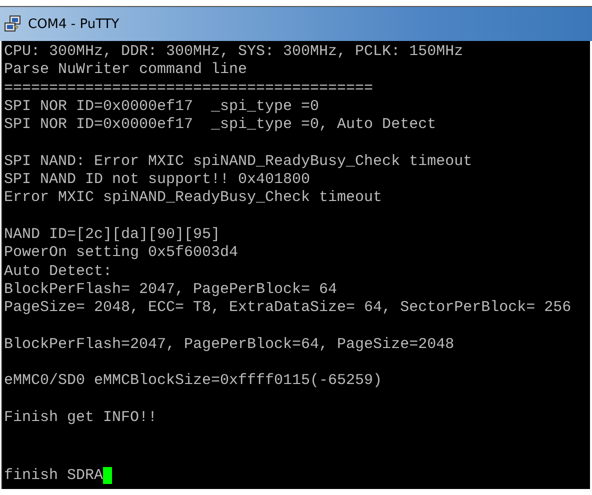 This screenshot has width=592, height=495. What do you see at coordinates (288, 308) in the screenshot?
I see `terminal-line: PageSize= 2048, ECC= T8, ExtraDataSize= 64, SectorPerBlock= 256` at bounding box center [288, 308].